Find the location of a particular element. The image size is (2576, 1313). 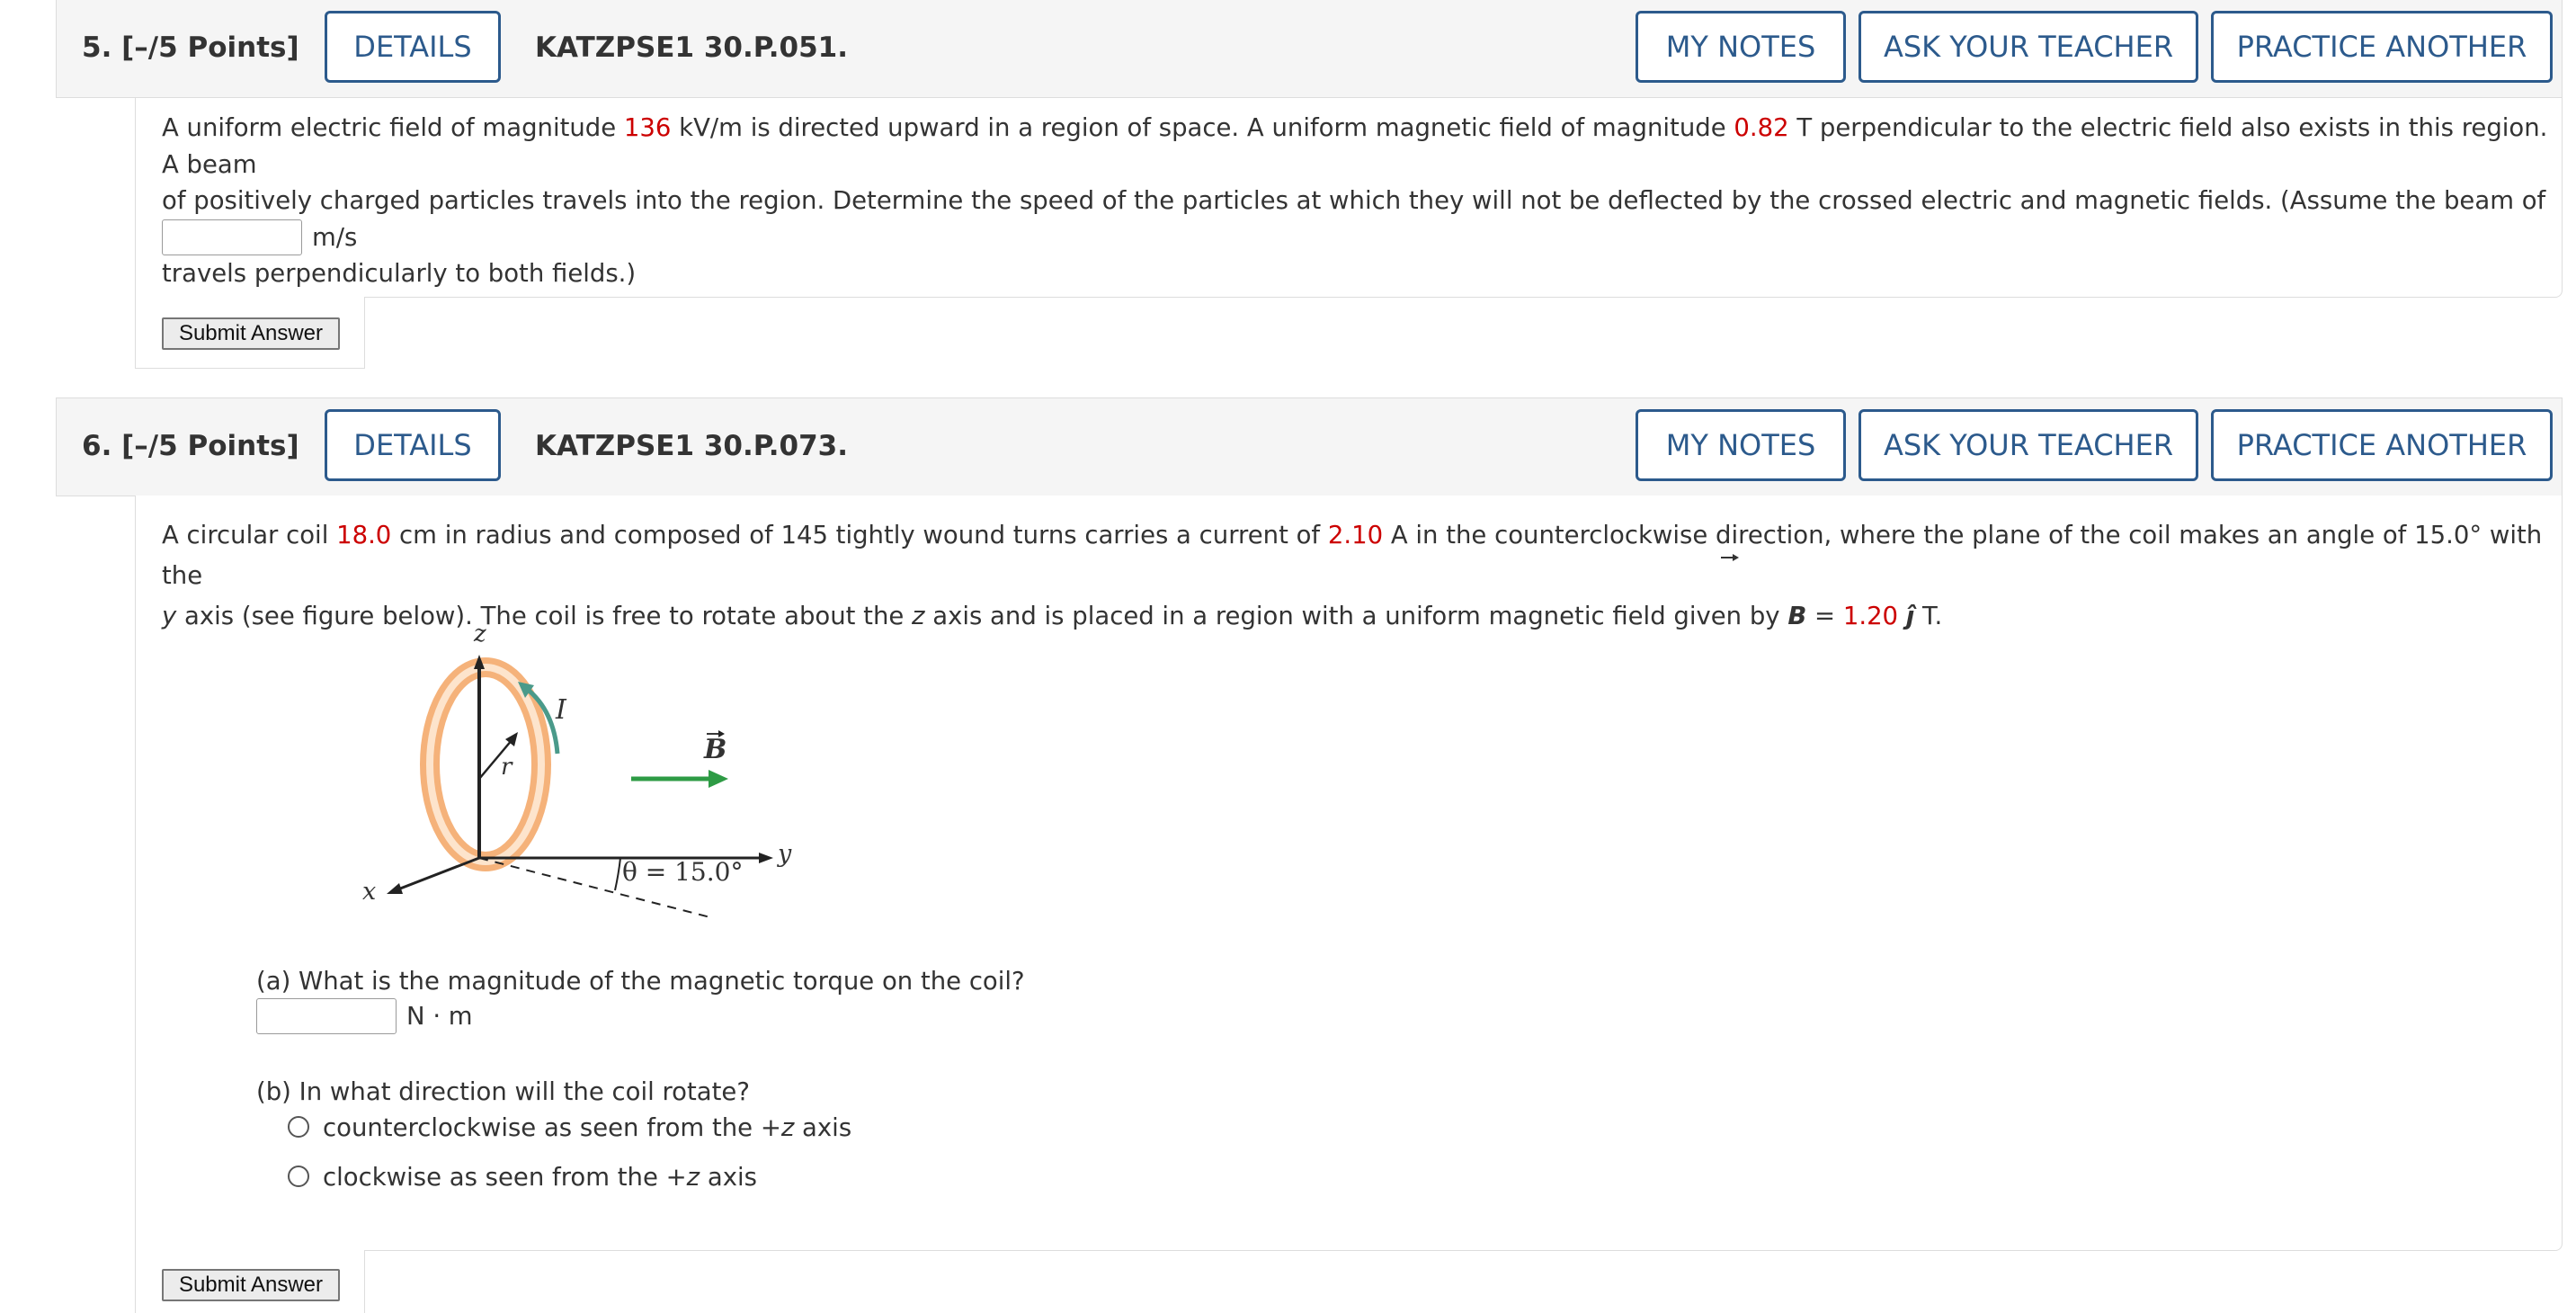

q6-part-a-answer-input is located at coordinates (326, 1016).